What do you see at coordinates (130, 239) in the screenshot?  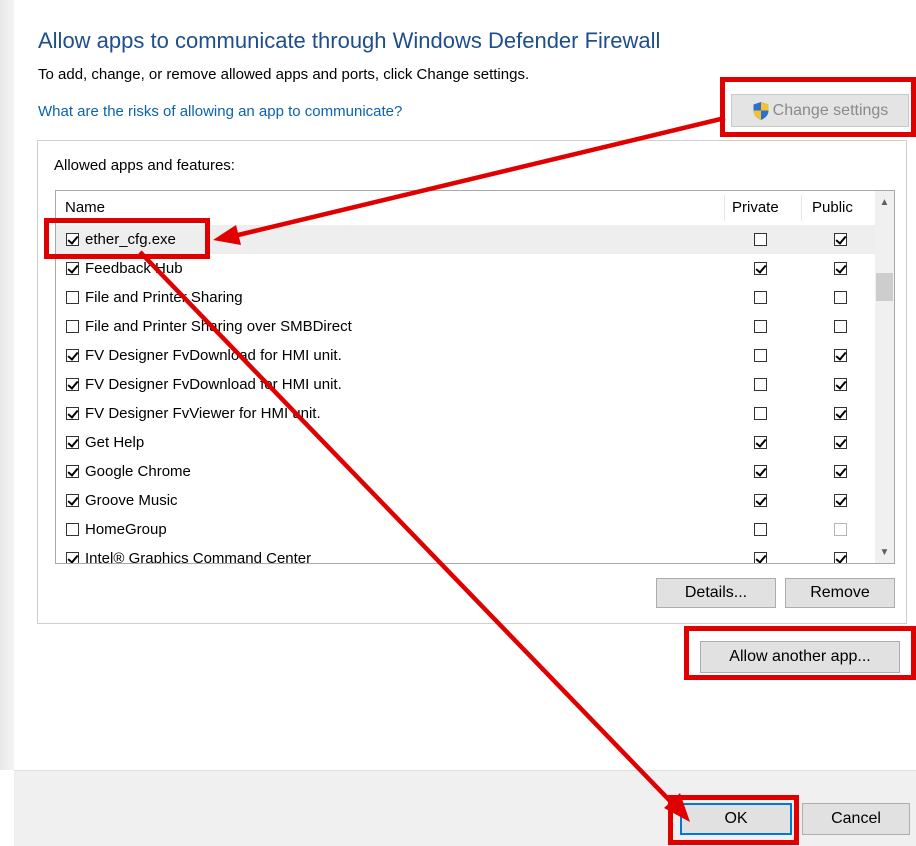 I see `app-name: ether_cfg.exe` at bounding box center [130, 239].